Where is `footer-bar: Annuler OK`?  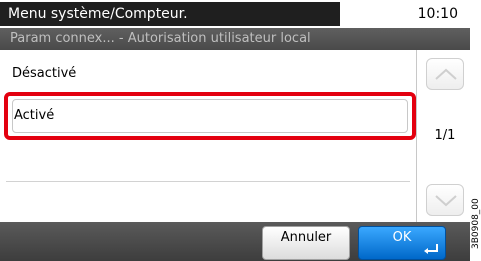 footer-bar: Annuler OK is located at coordinates (235, 241).